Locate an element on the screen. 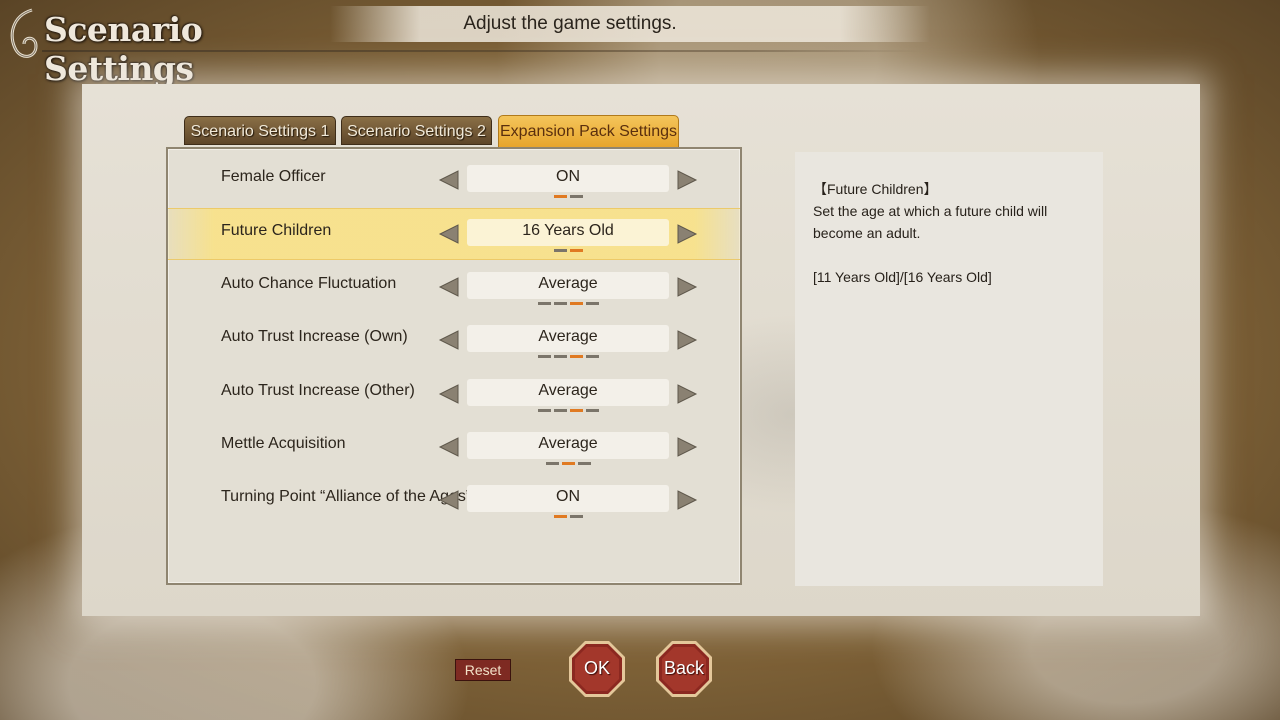 The width and height of the screenshot is (1280, 720). back-button: Back is located at coordinates (684, 669).